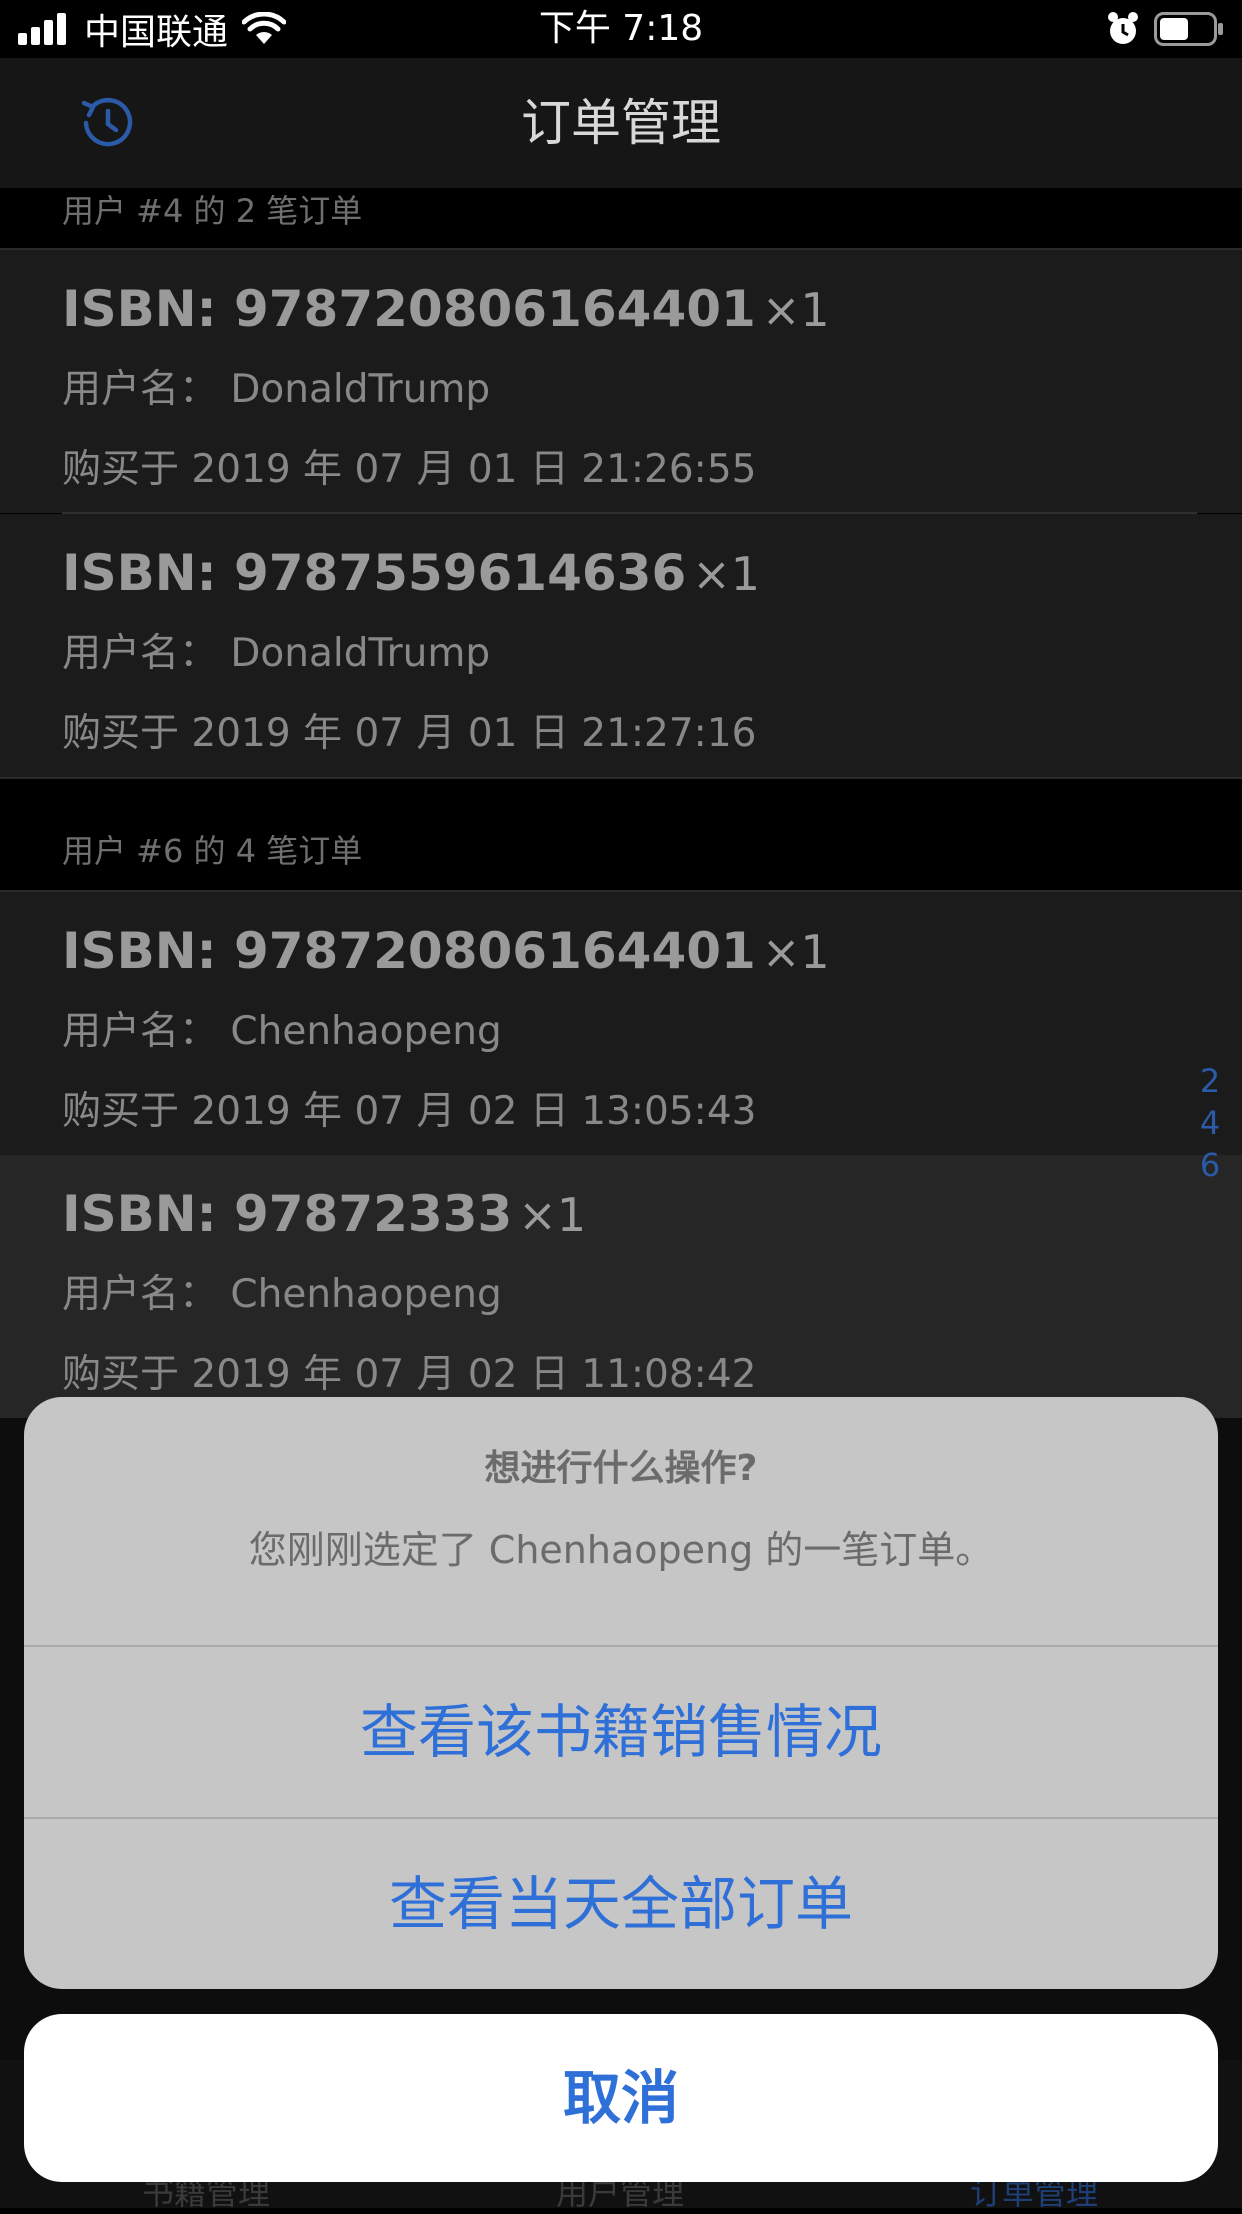 The width and height of the screenshot is (1242, 2214). I want to click on order-date: 购买于 2019 年 07 月 02 日 13:05:43, so click(409, 1111).